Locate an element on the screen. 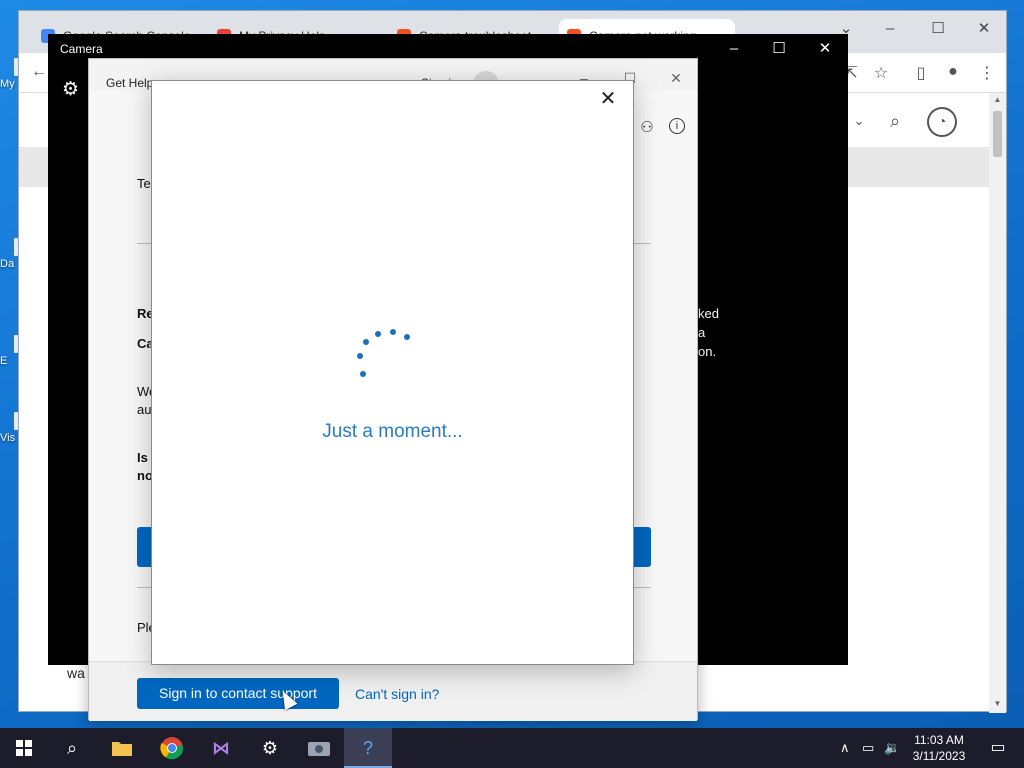 The width and height of the screenshot is (1024, 768). notification-icon: ▭ is located at coordinates (998, 748).